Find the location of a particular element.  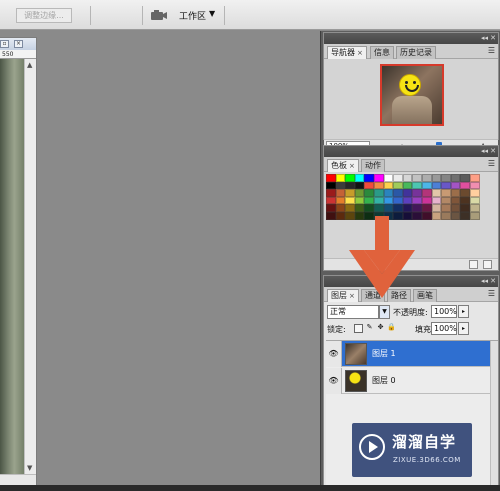

lock-pixels-icon: ✎ is located at coordinates (369, 328).